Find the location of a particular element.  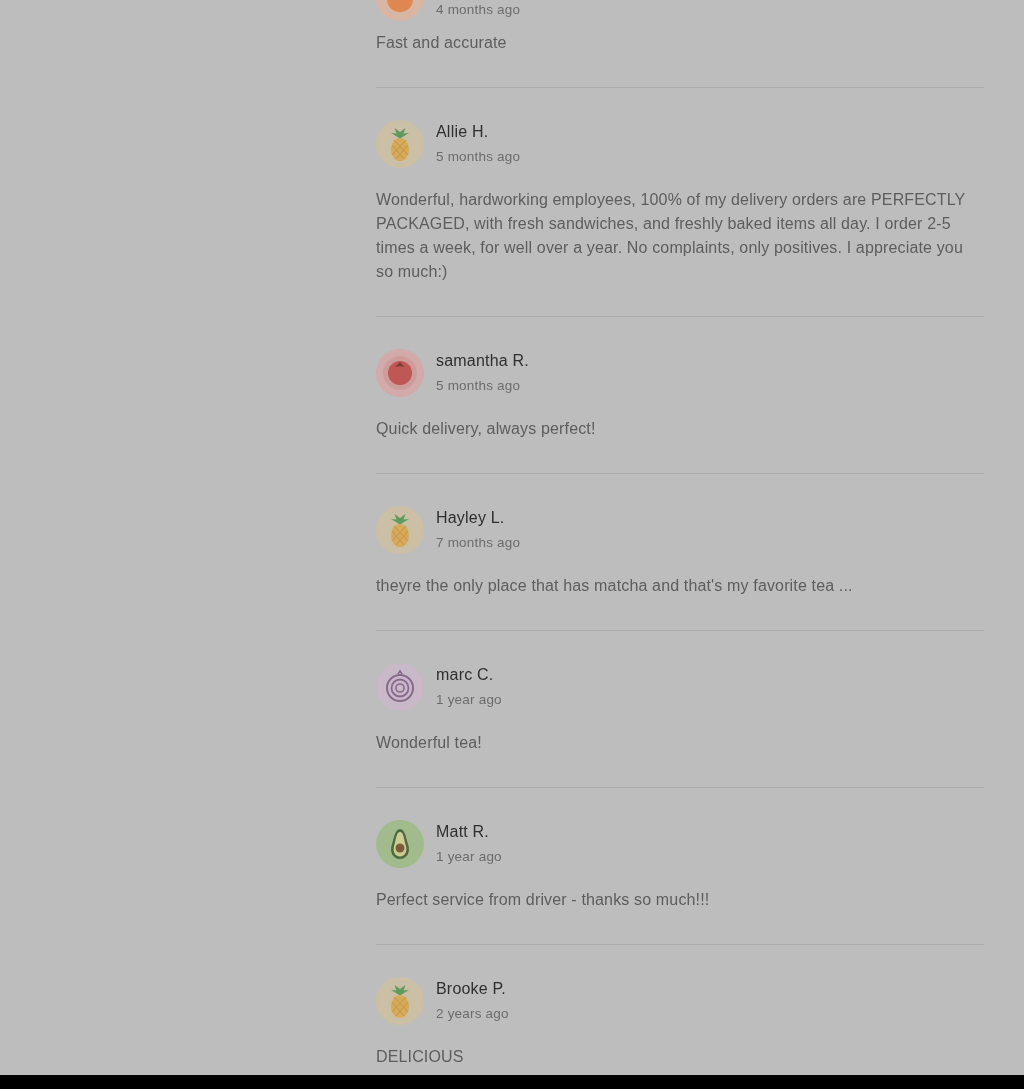

review-time: 7 months ago is located at coordinates (478, 543).